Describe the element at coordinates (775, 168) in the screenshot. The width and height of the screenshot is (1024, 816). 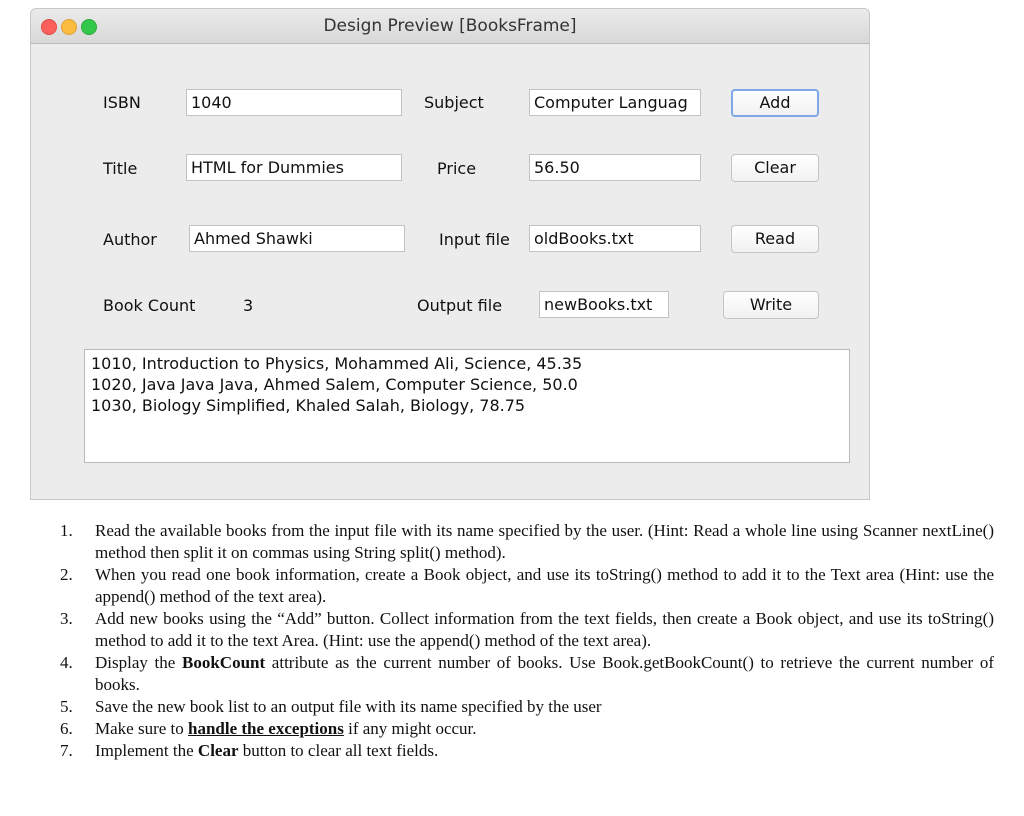
I see `clear-button: Clear` at that location.